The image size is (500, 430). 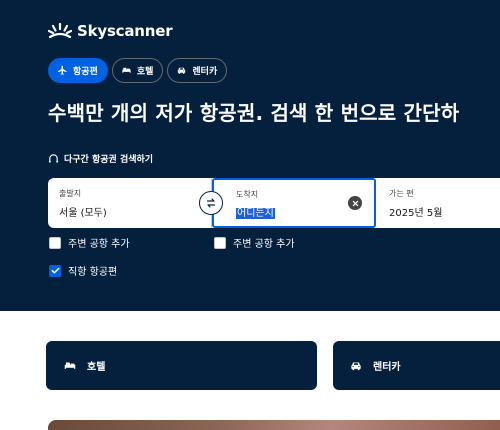 I want to click on product-tabs: 항공편 호텔 렌터카, so click(x=138, y=70).